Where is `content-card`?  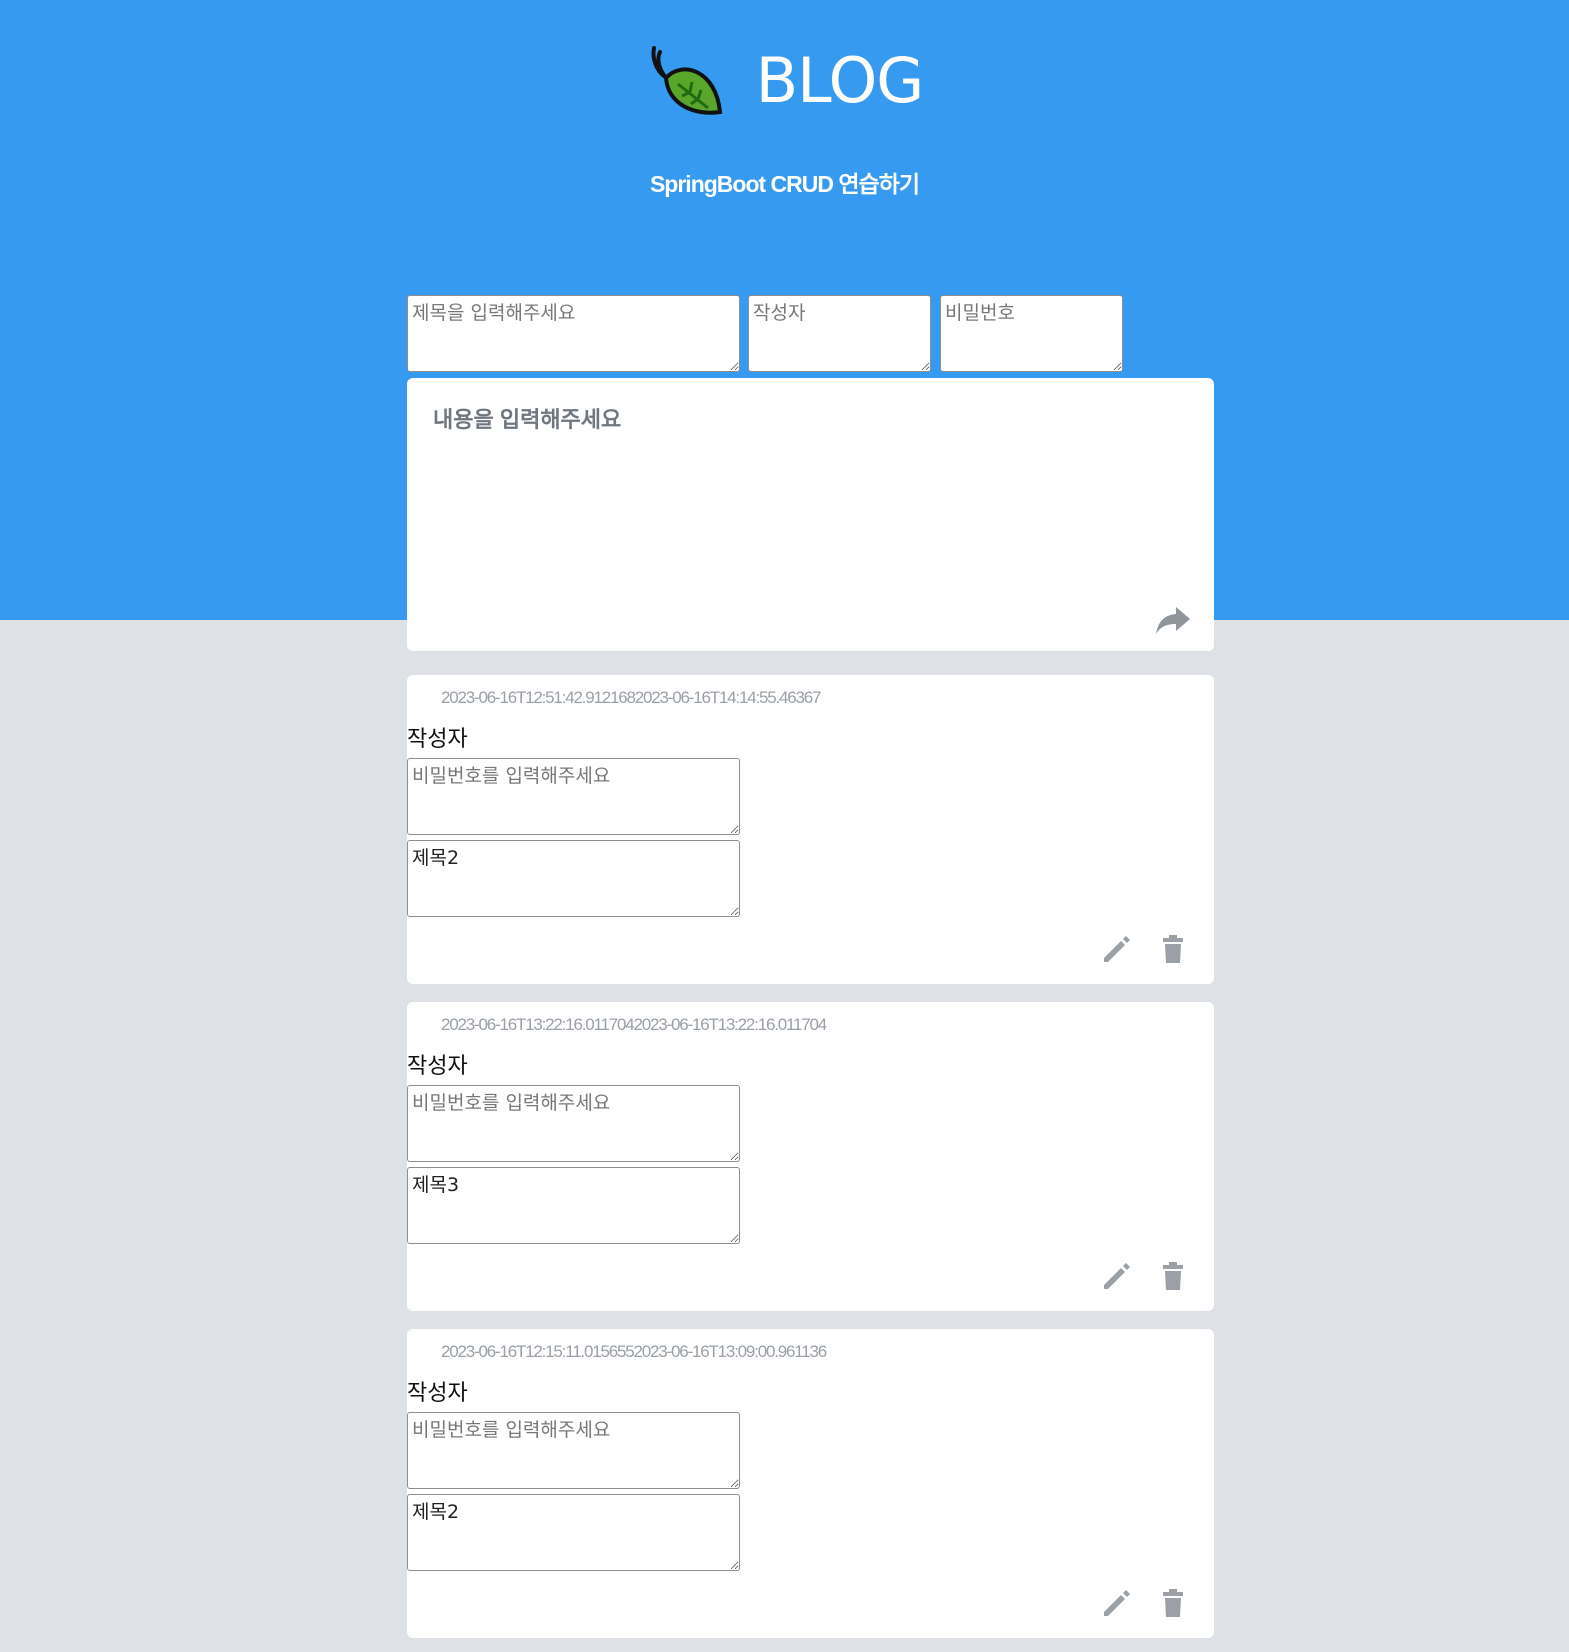
content-card is located at coordinates (810, 514).